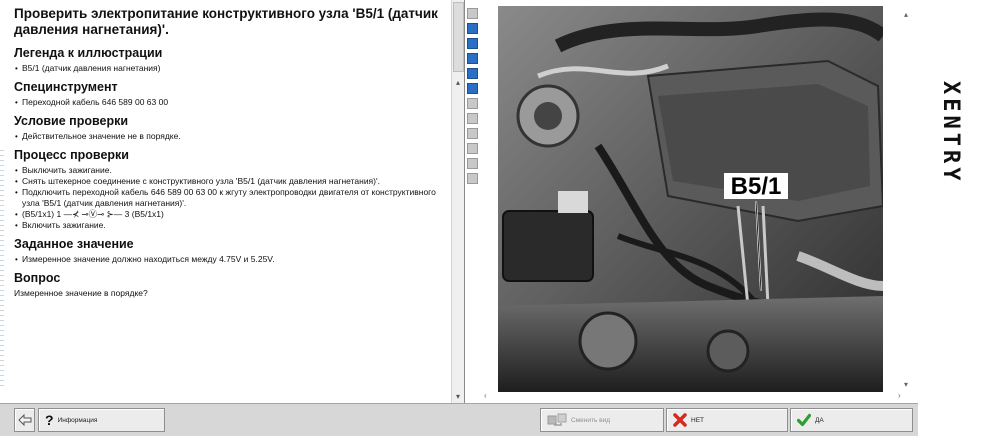  I want to click on change-view-icon, so click(557, 419).